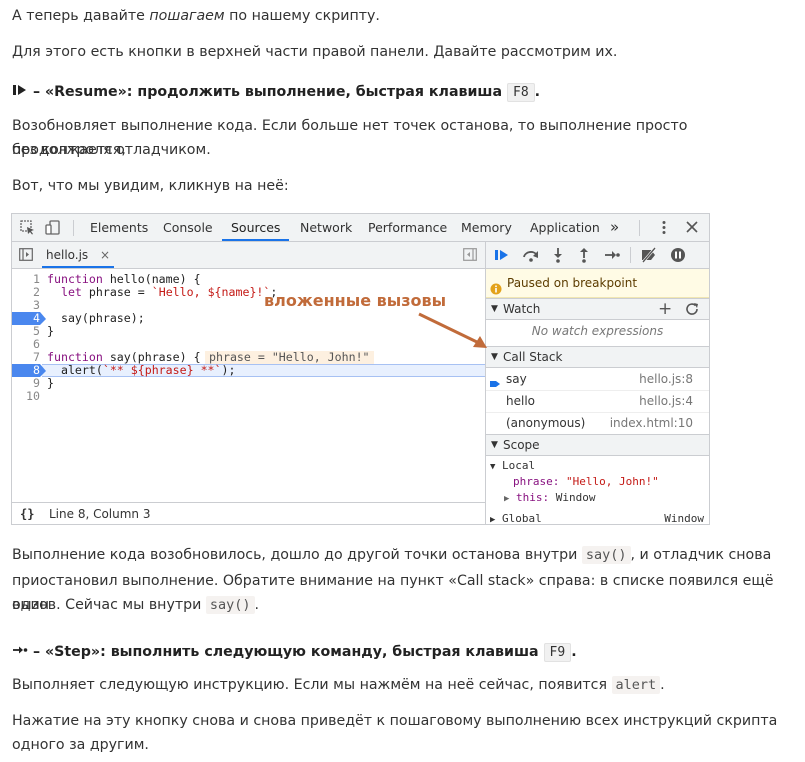  What do you see at coordinates (486, 227) in the screenshot?
I see `tab-memory: Memory` at bounding box center [486, 227].